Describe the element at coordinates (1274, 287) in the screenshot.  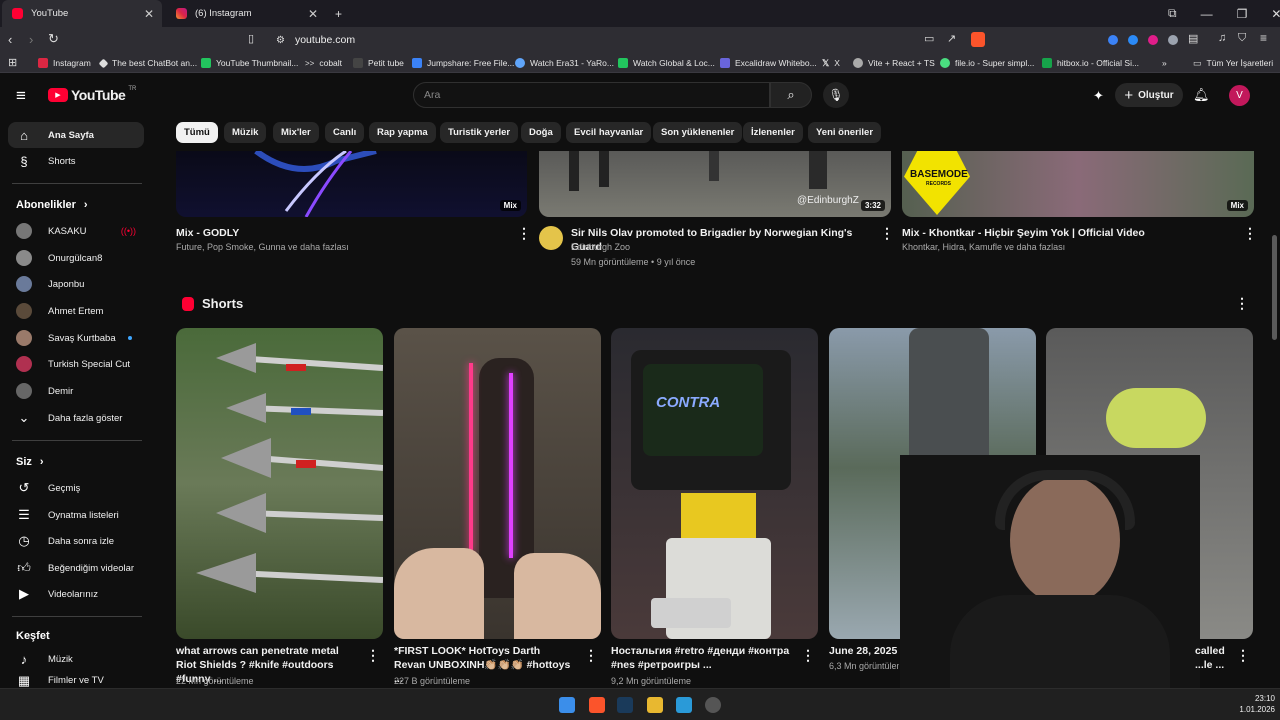
I see `page-scrollbar` at that location.